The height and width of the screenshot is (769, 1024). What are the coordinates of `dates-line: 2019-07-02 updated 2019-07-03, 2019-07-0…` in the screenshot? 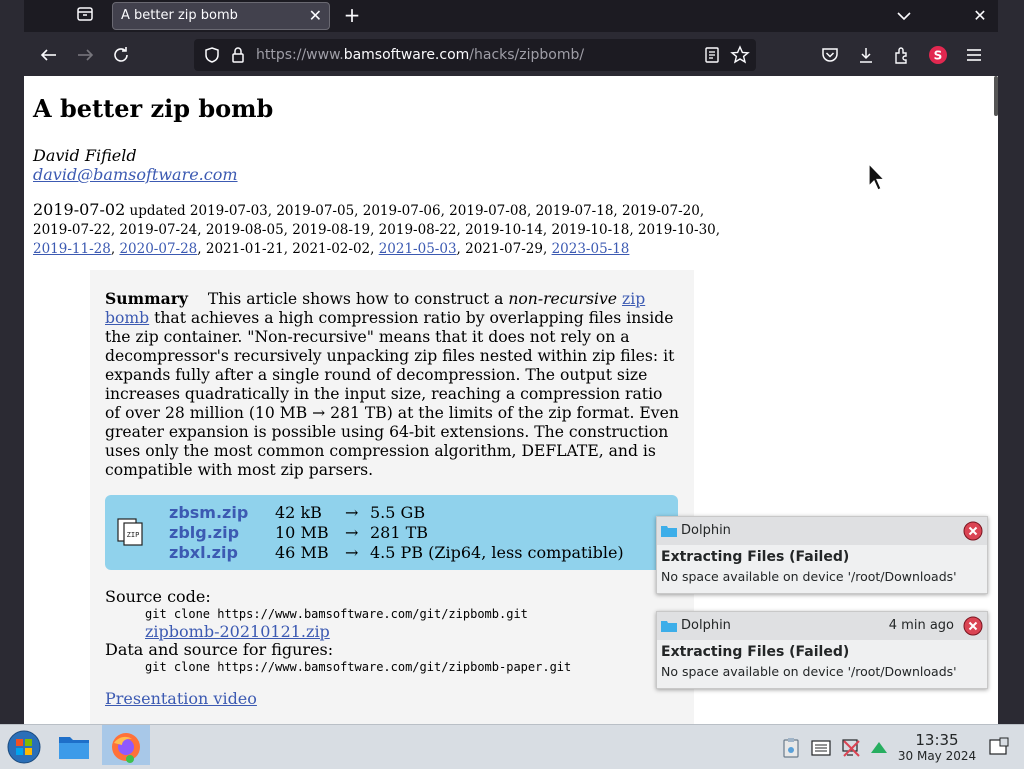 It's located at (378, 229).